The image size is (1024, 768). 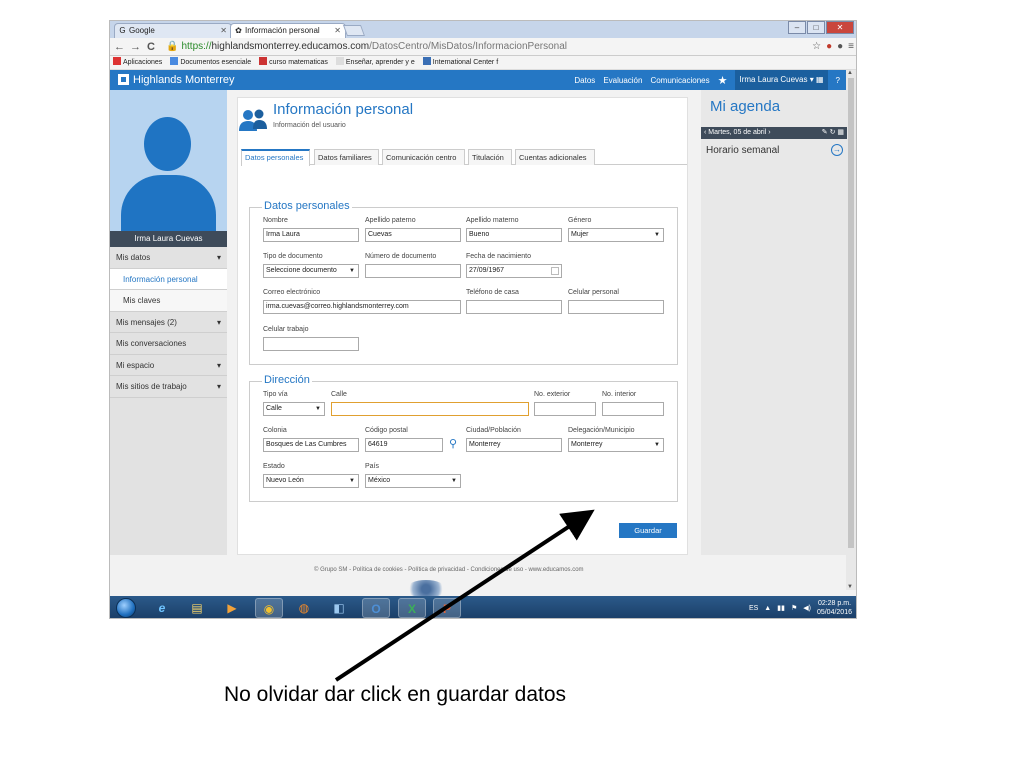 I want to click on arrow-line, so click(x=464, y=595).